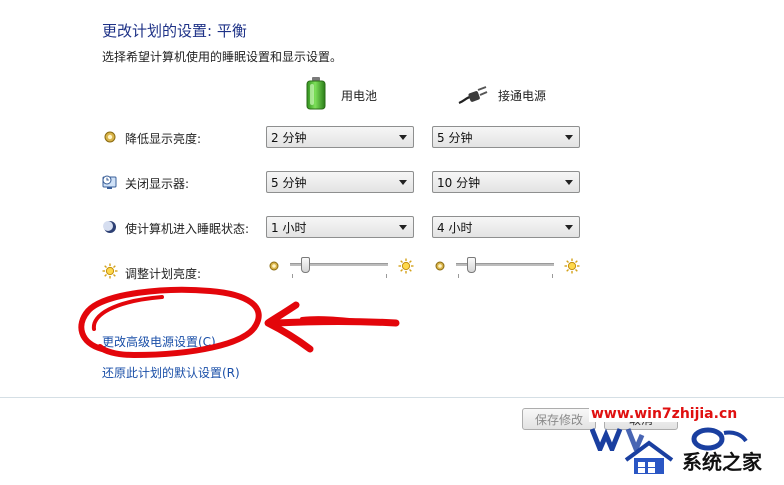  I want to click on save-changes-button: 保存修改, so click(559, 419).